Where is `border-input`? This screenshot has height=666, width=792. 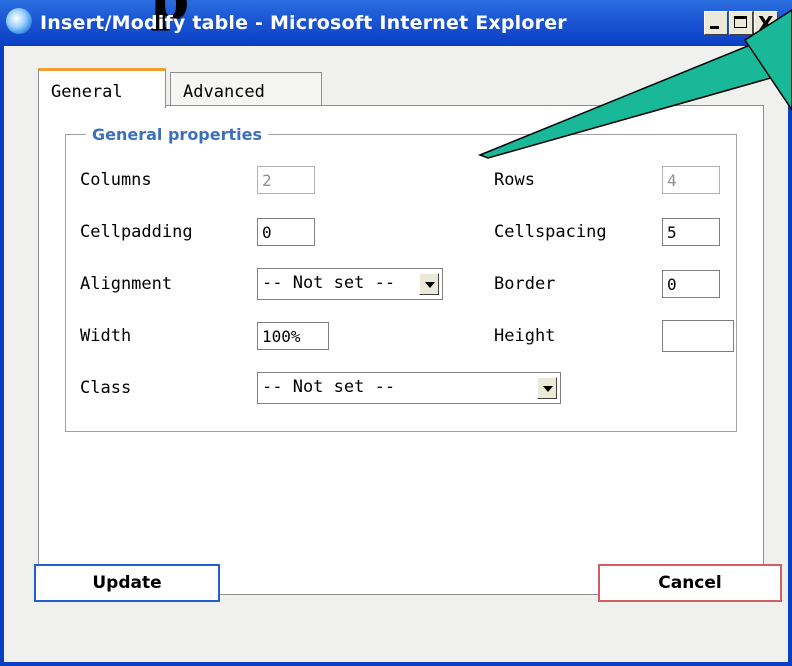
border-input is located at coordinates (691, 284).